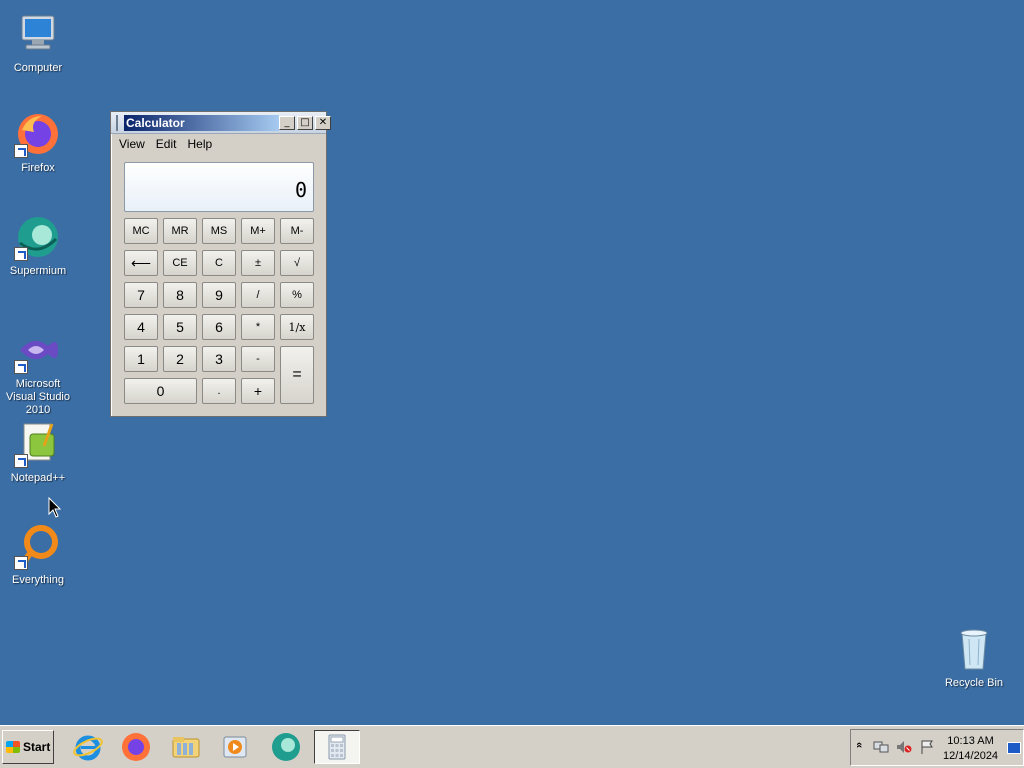 The image size is (1024, 768). I want to click on taskbar-app-supermium, so click(286, 747).